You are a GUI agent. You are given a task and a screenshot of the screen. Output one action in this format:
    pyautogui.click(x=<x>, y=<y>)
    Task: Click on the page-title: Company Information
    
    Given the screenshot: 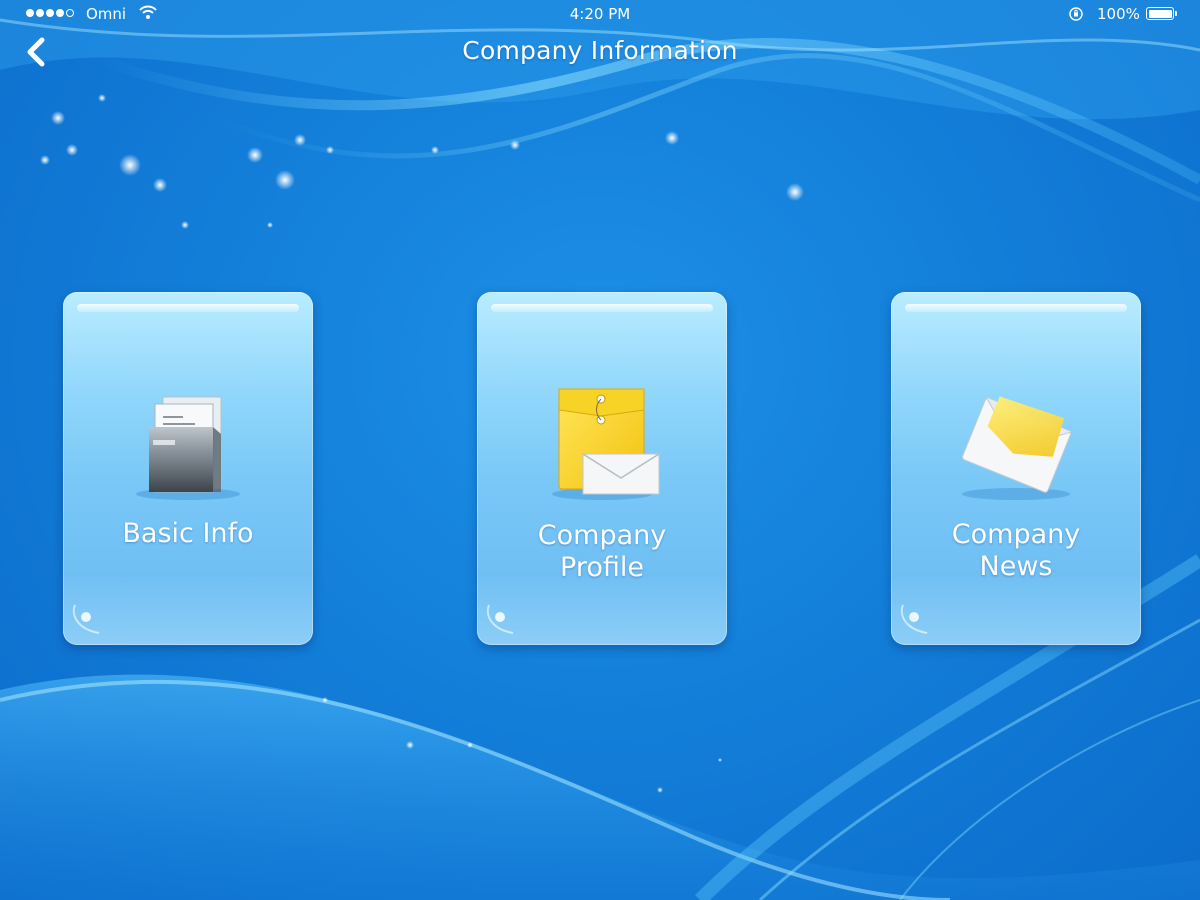 What is the action you would take?
    pyautogui.click(x=600, y=50)
    